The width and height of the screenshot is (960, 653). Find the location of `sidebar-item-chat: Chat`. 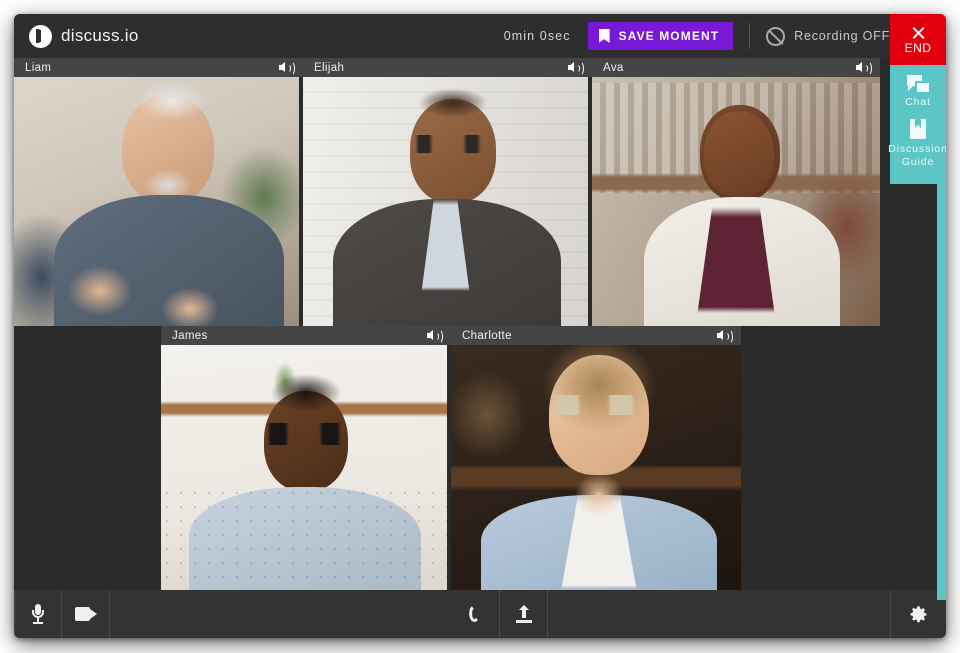

sidebar-item-chat: Chat is located at coordinates (918, 87).